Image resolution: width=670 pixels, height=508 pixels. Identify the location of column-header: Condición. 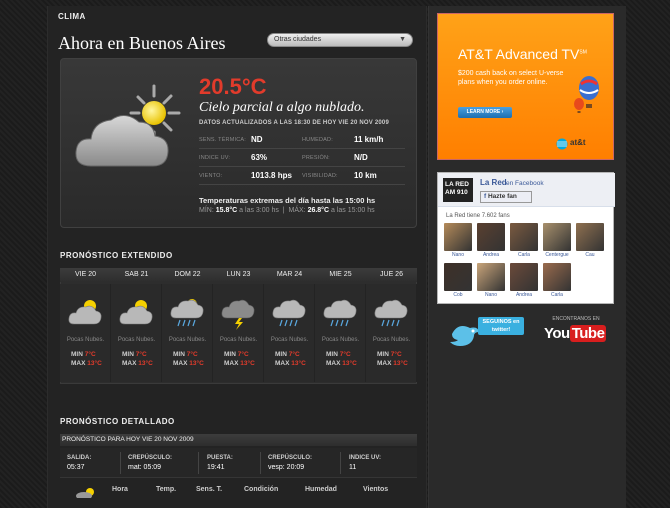
(261, 489).